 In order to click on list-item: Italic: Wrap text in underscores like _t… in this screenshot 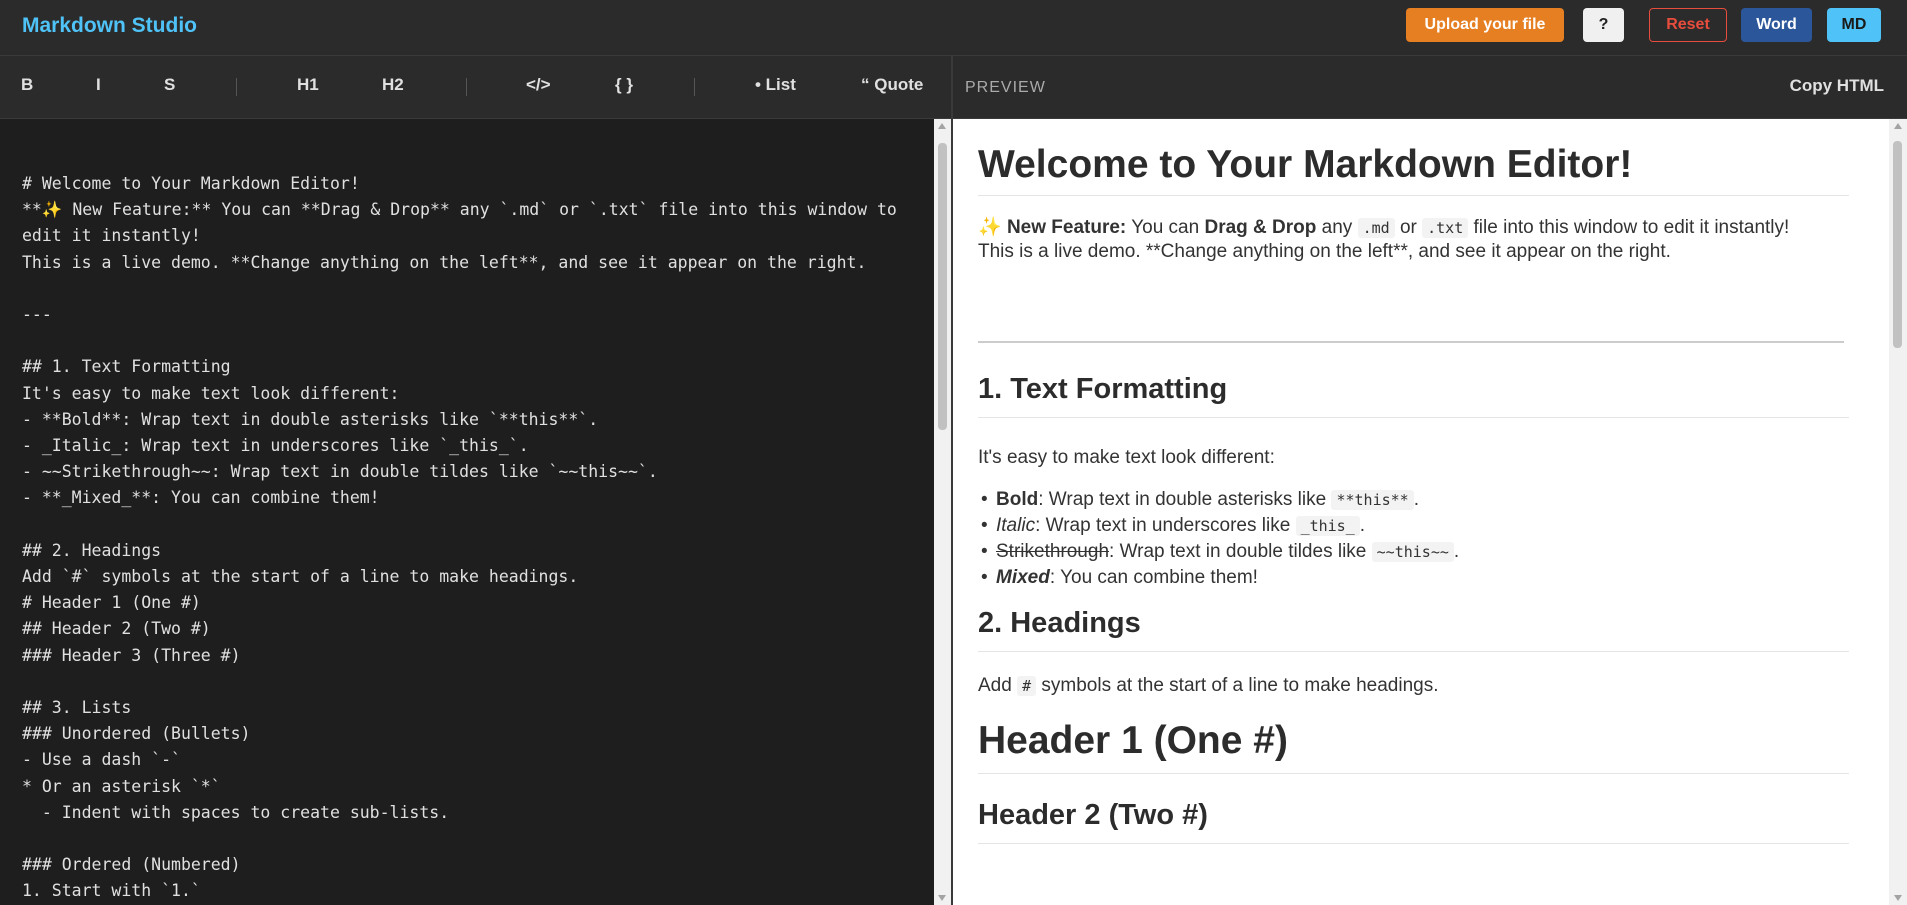, I will do `click(1173, 526)`.